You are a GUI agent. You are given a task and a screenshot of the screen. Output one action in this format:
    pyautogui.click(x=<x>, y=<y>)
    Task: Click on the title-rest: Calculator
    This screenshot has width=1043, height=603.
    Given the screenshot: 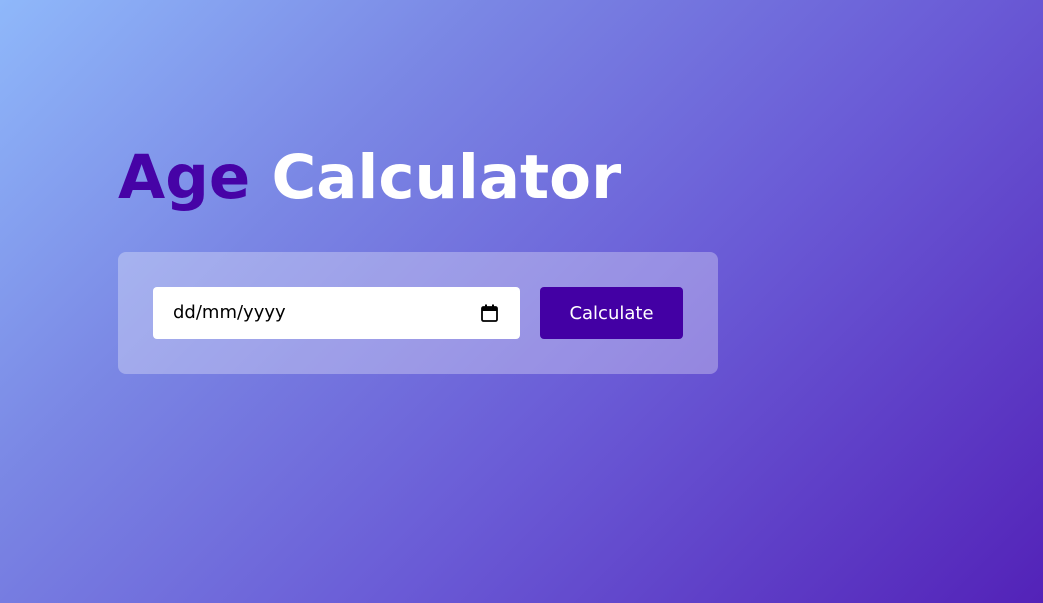 What is the action you would take?
    pyautogui.click(x=446, y=177)
    